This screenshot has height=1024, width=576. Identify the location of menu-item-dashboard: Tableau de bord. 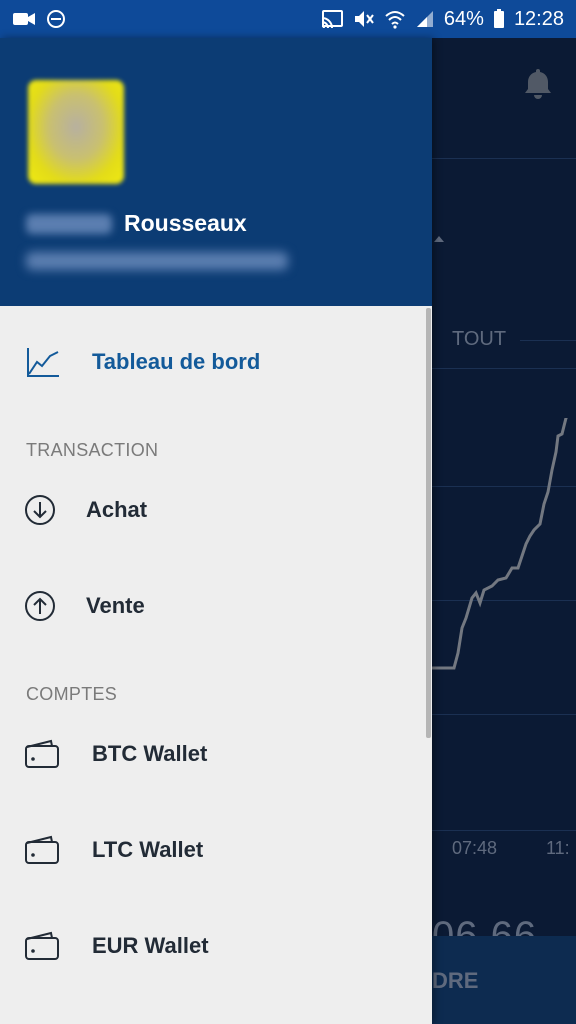
(216, 362).